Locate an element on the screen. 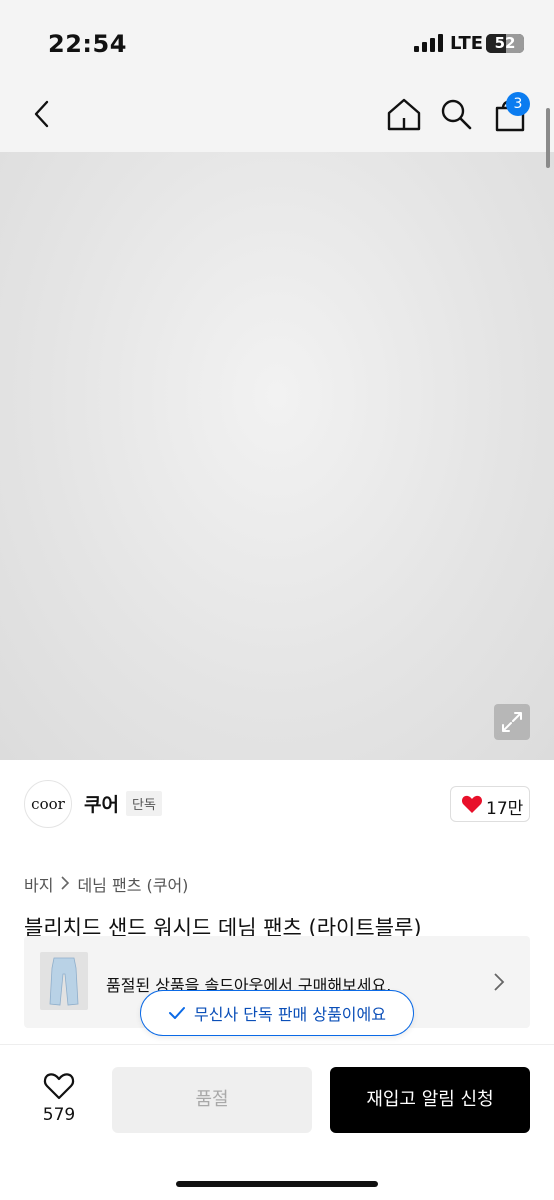 The height and width of the screenshot is (1200, 554). home-icon is located at coordinates (404, 114).